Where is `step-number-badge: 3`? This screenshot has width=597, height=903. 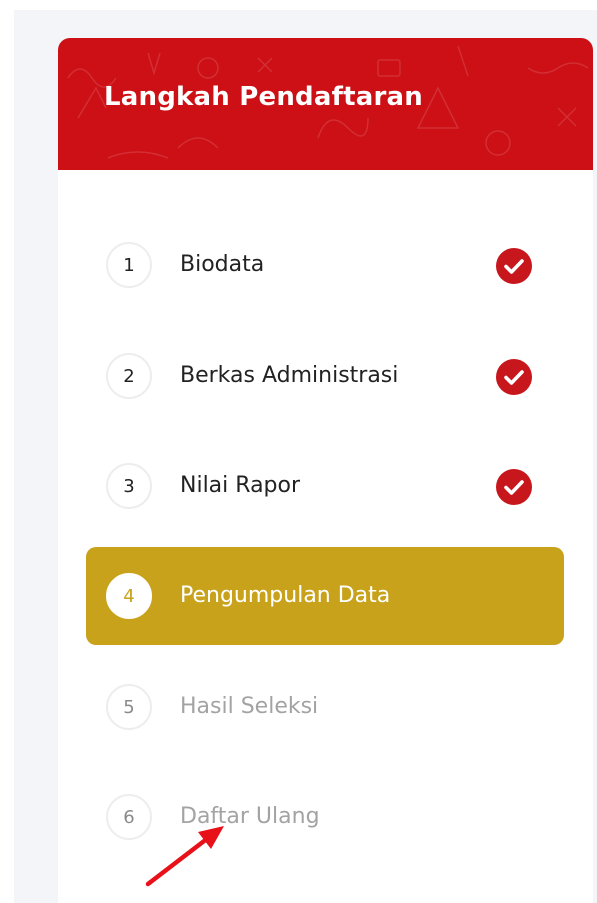 step-number-badge: 3 is located at coordinates (129, 486).